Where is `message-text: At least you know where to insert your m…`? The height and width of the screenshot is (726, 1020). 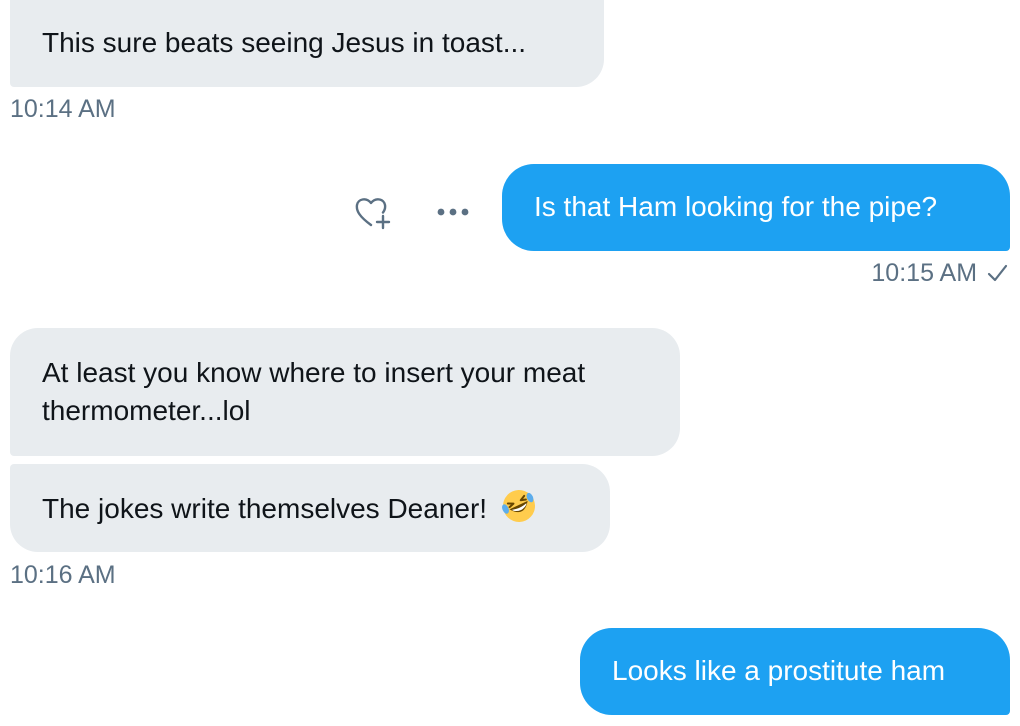 message-text: At least you know where to insert your m… is located at coordinates (314, 391).